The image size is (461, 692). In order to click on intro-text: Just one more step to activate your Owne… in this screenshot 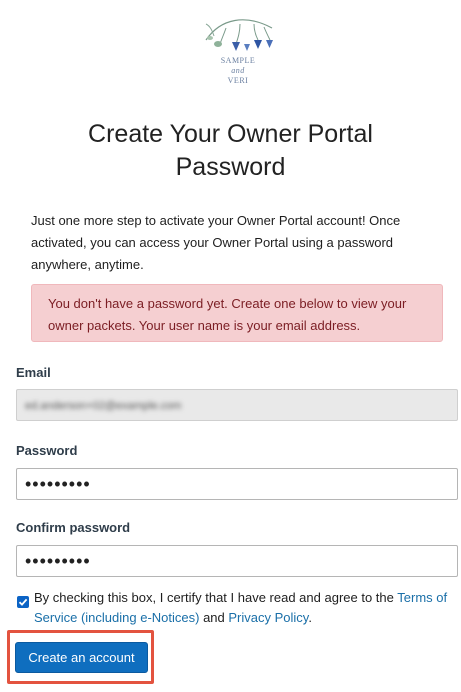, I will do `click(216, 242)`.